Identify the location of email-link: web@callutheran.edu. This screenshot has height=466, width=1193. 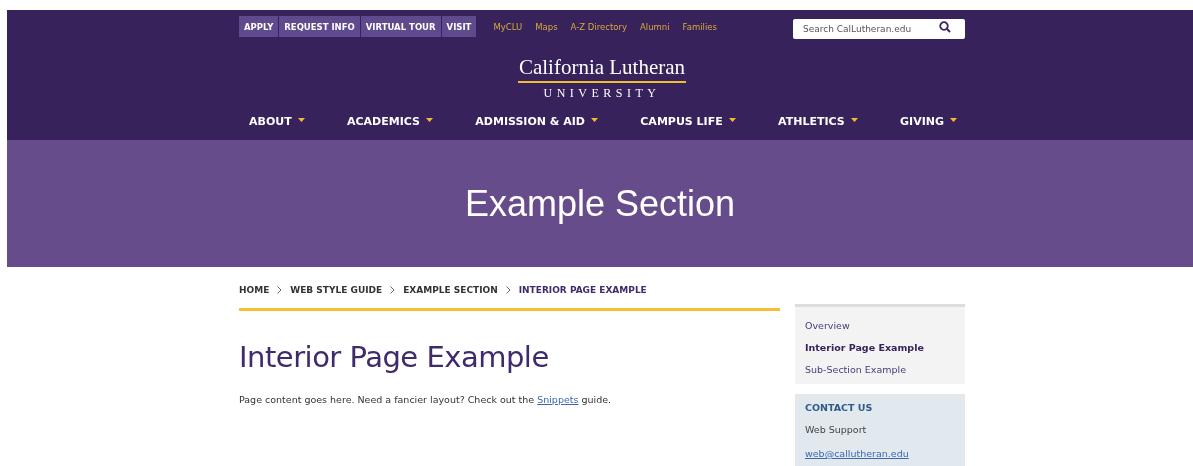
(880, 453).